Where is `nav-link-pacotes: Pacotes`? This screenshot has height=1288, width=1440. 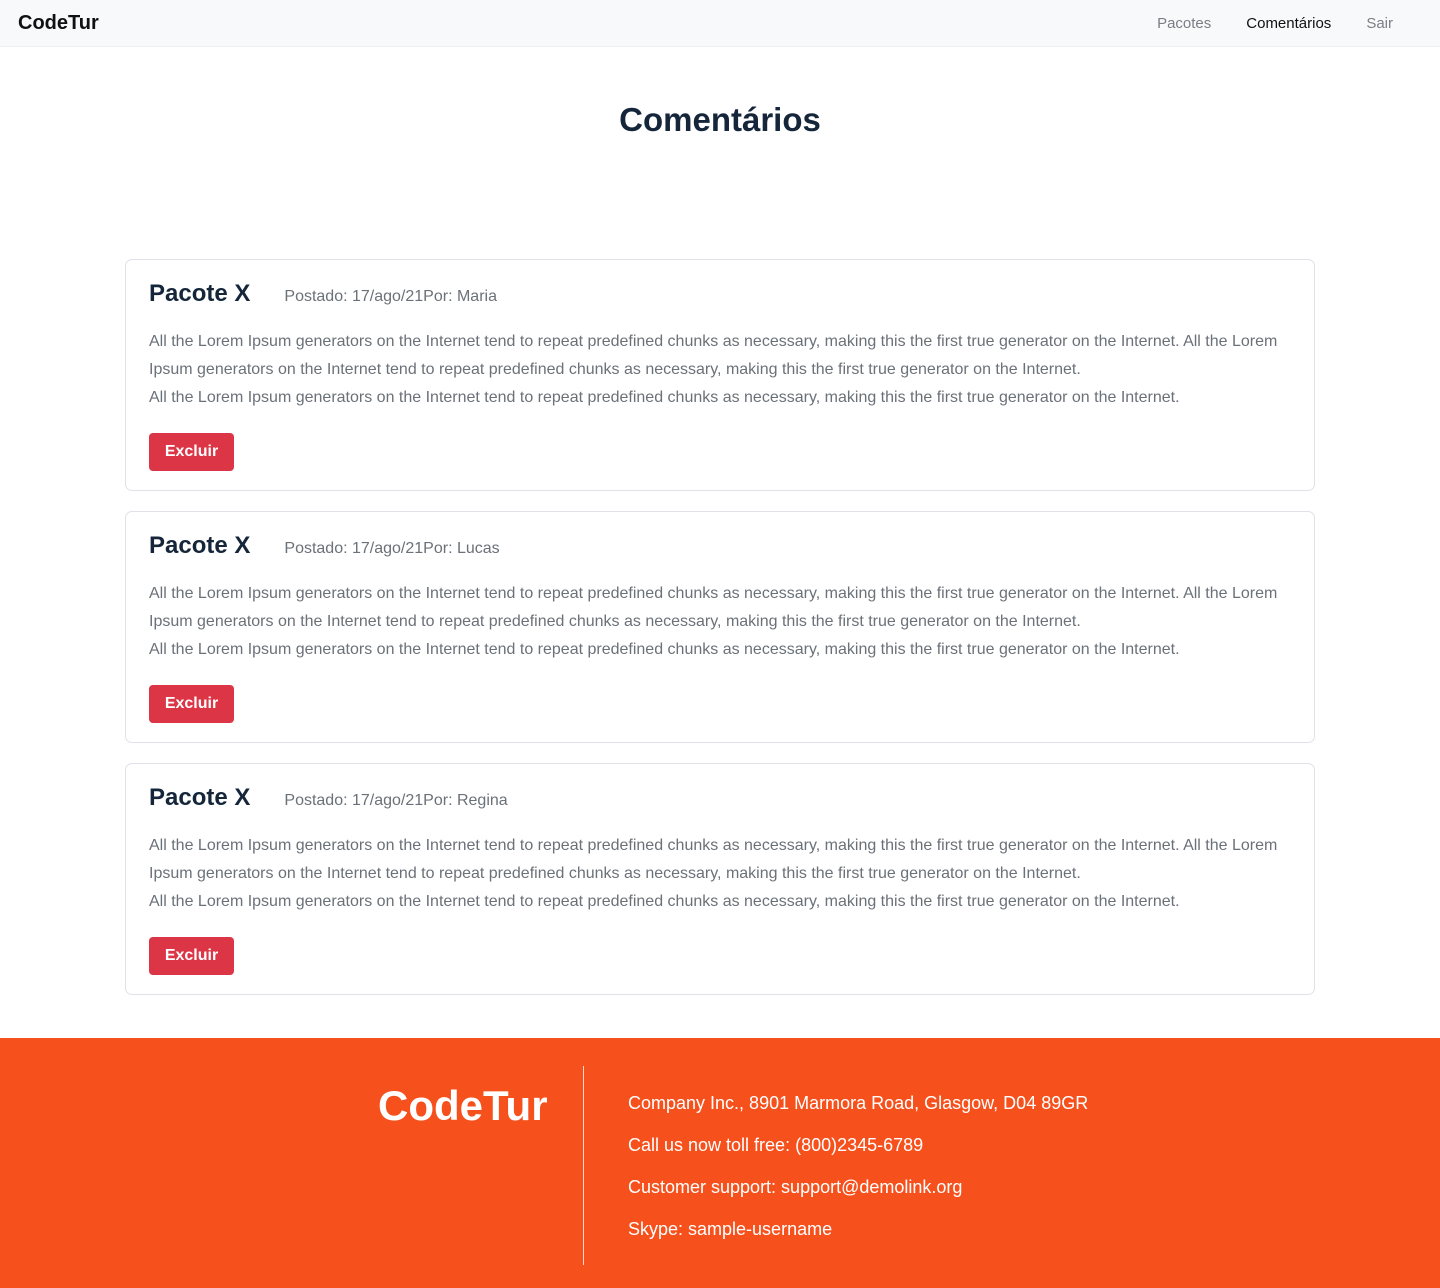
nav-link-pacotes: Pacotes is located at coordinates (1184, 23).